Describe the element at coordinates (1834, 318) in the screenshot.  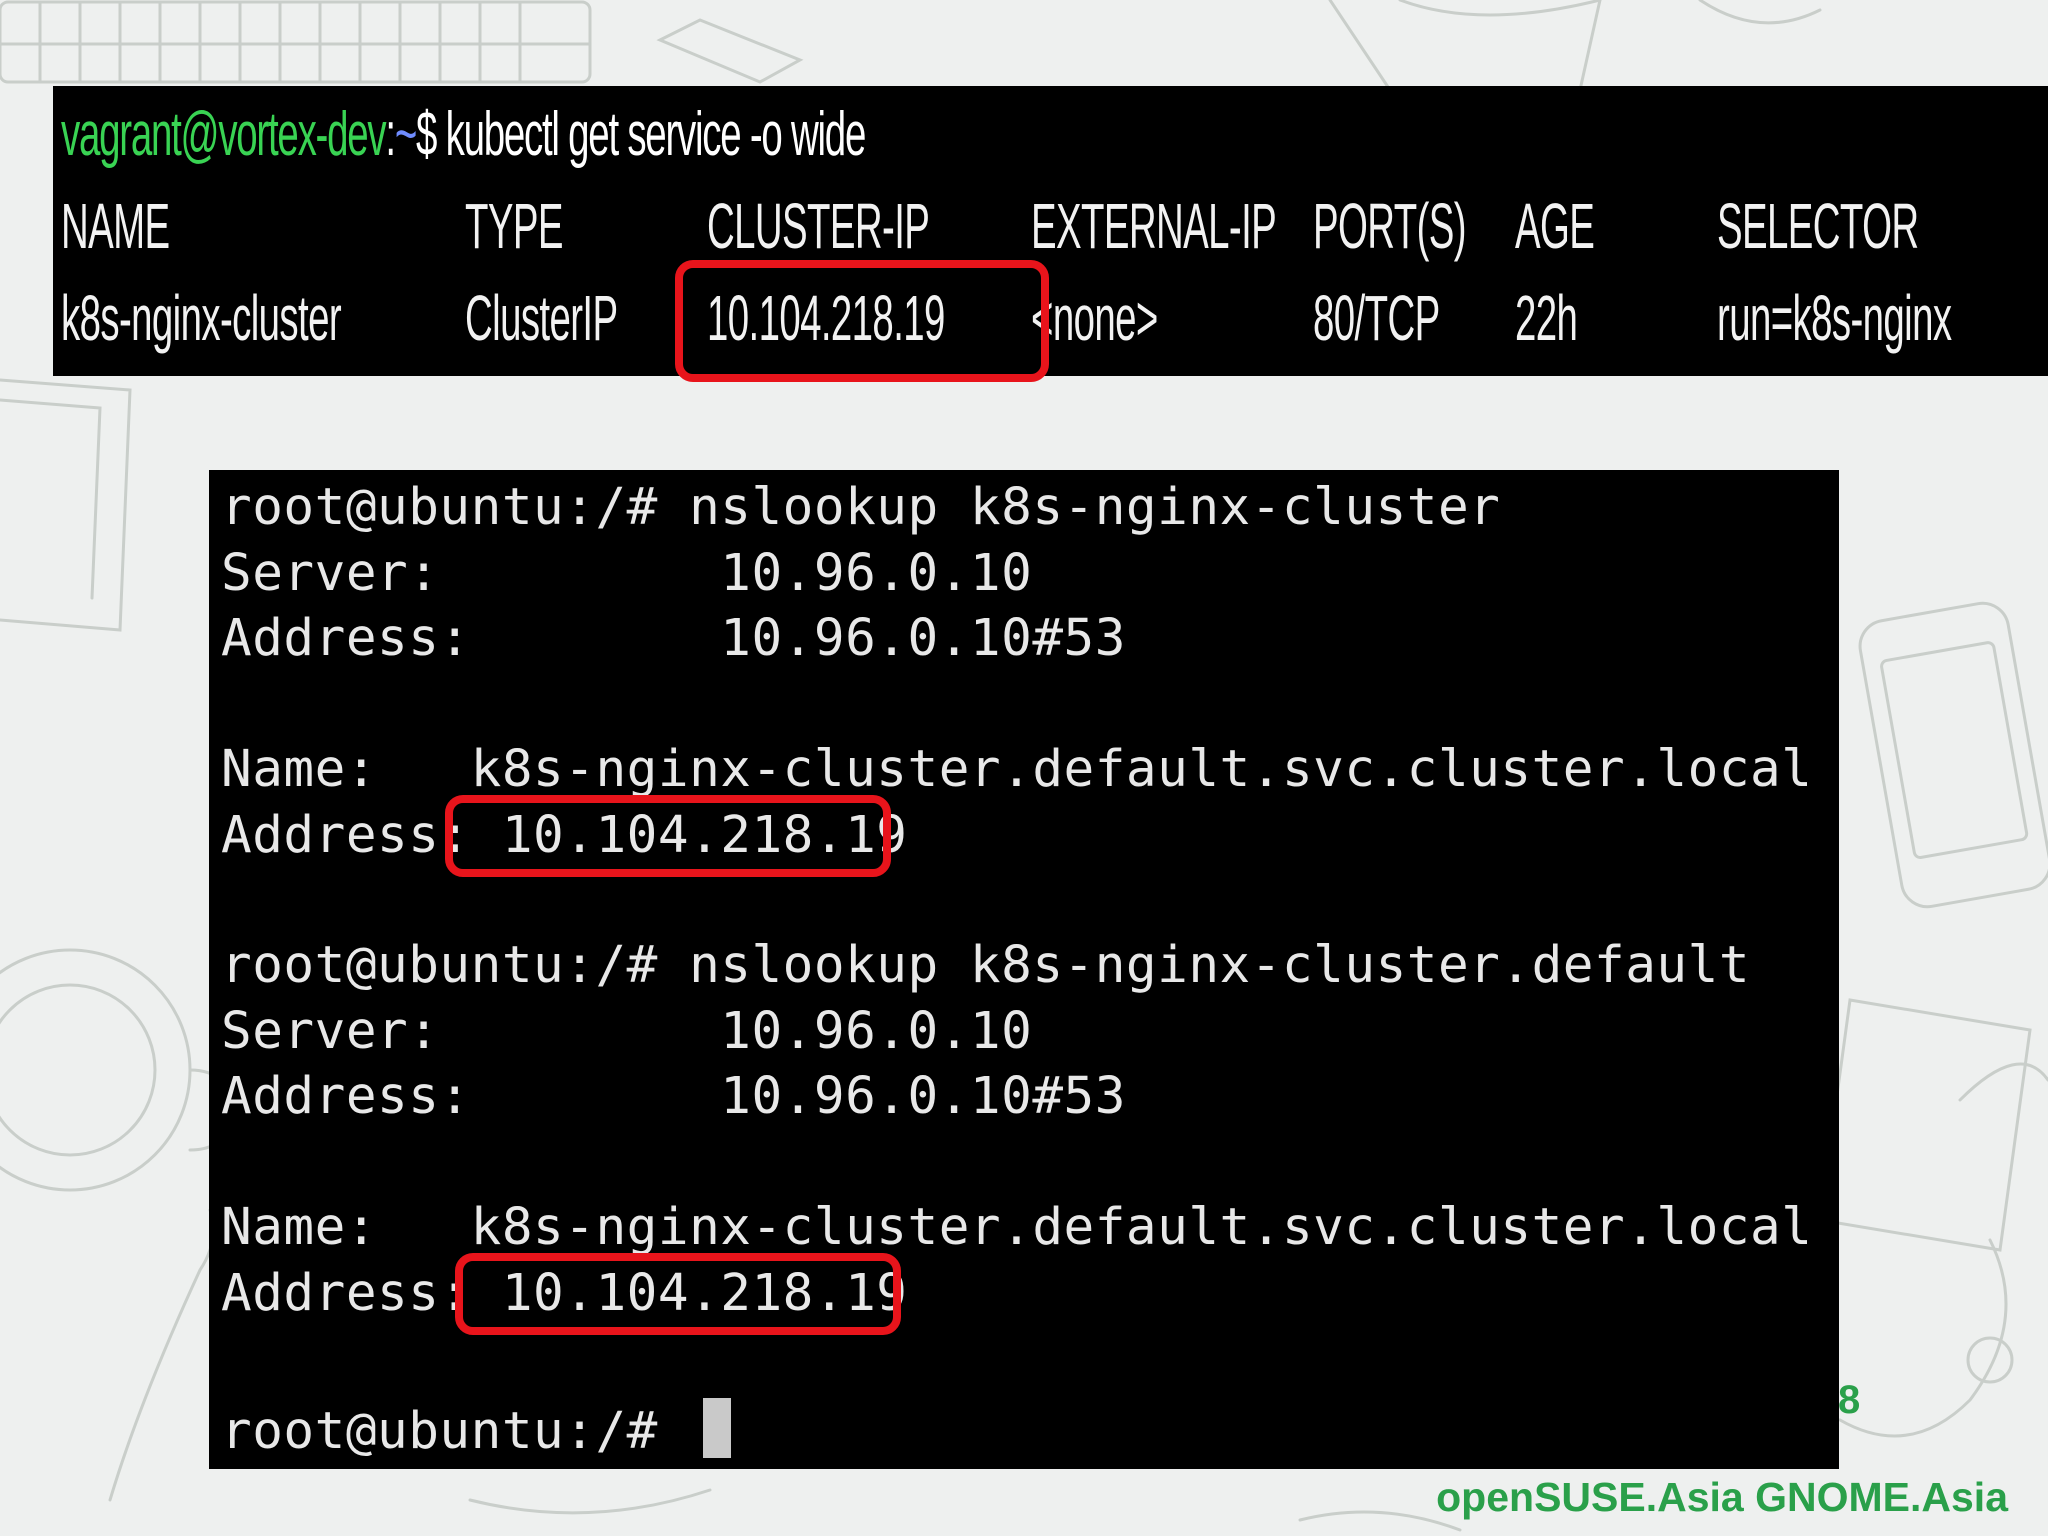
I see `selector-cell: run=k8s-nginx` at that location.